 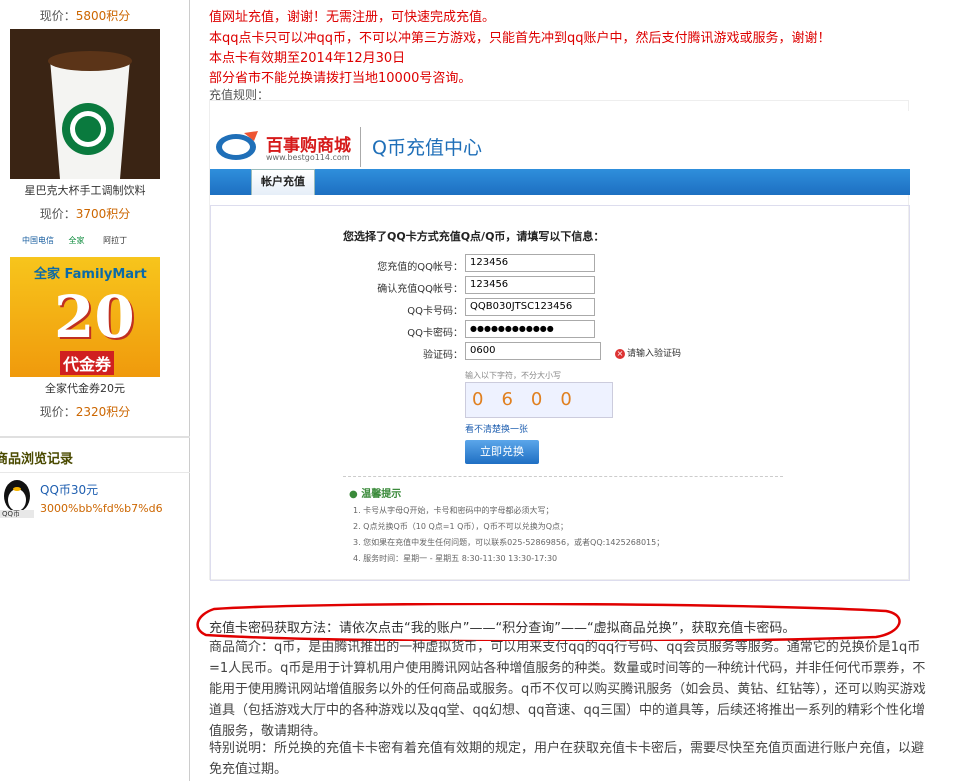 I want to click on captcha-hint: × 请输入验证码, so click(x=648, y=354).